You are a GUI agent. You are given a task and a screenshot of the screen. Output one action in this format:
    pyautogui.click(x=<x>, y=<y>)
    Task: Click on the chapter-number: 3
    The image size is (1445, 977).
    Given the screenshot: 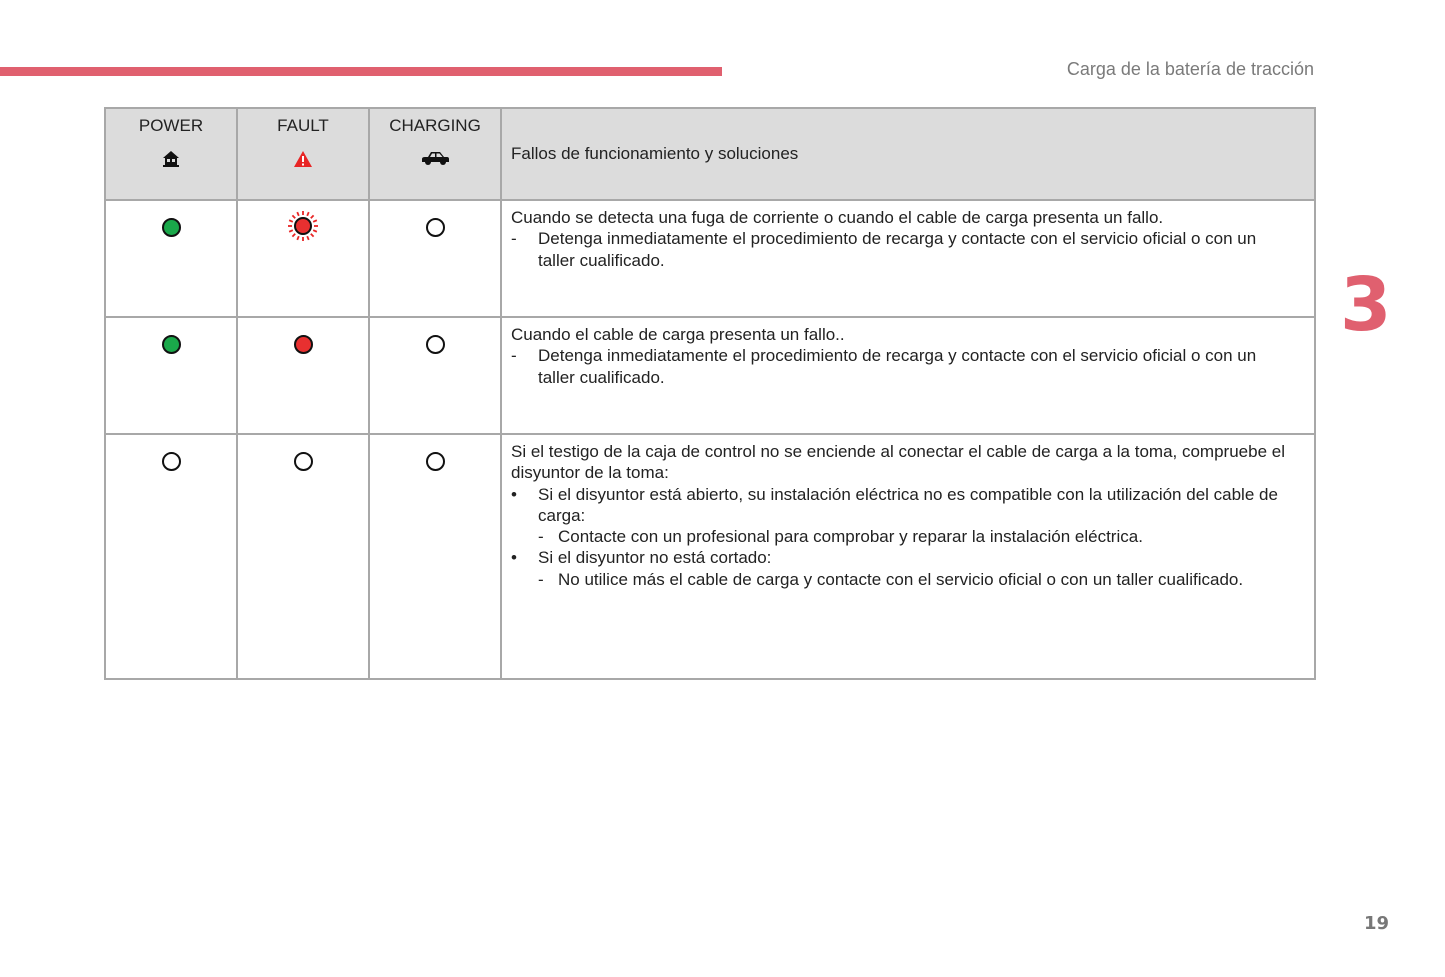 What is the action you would take?
    pyautogui.click(x=1366, y=305)
    